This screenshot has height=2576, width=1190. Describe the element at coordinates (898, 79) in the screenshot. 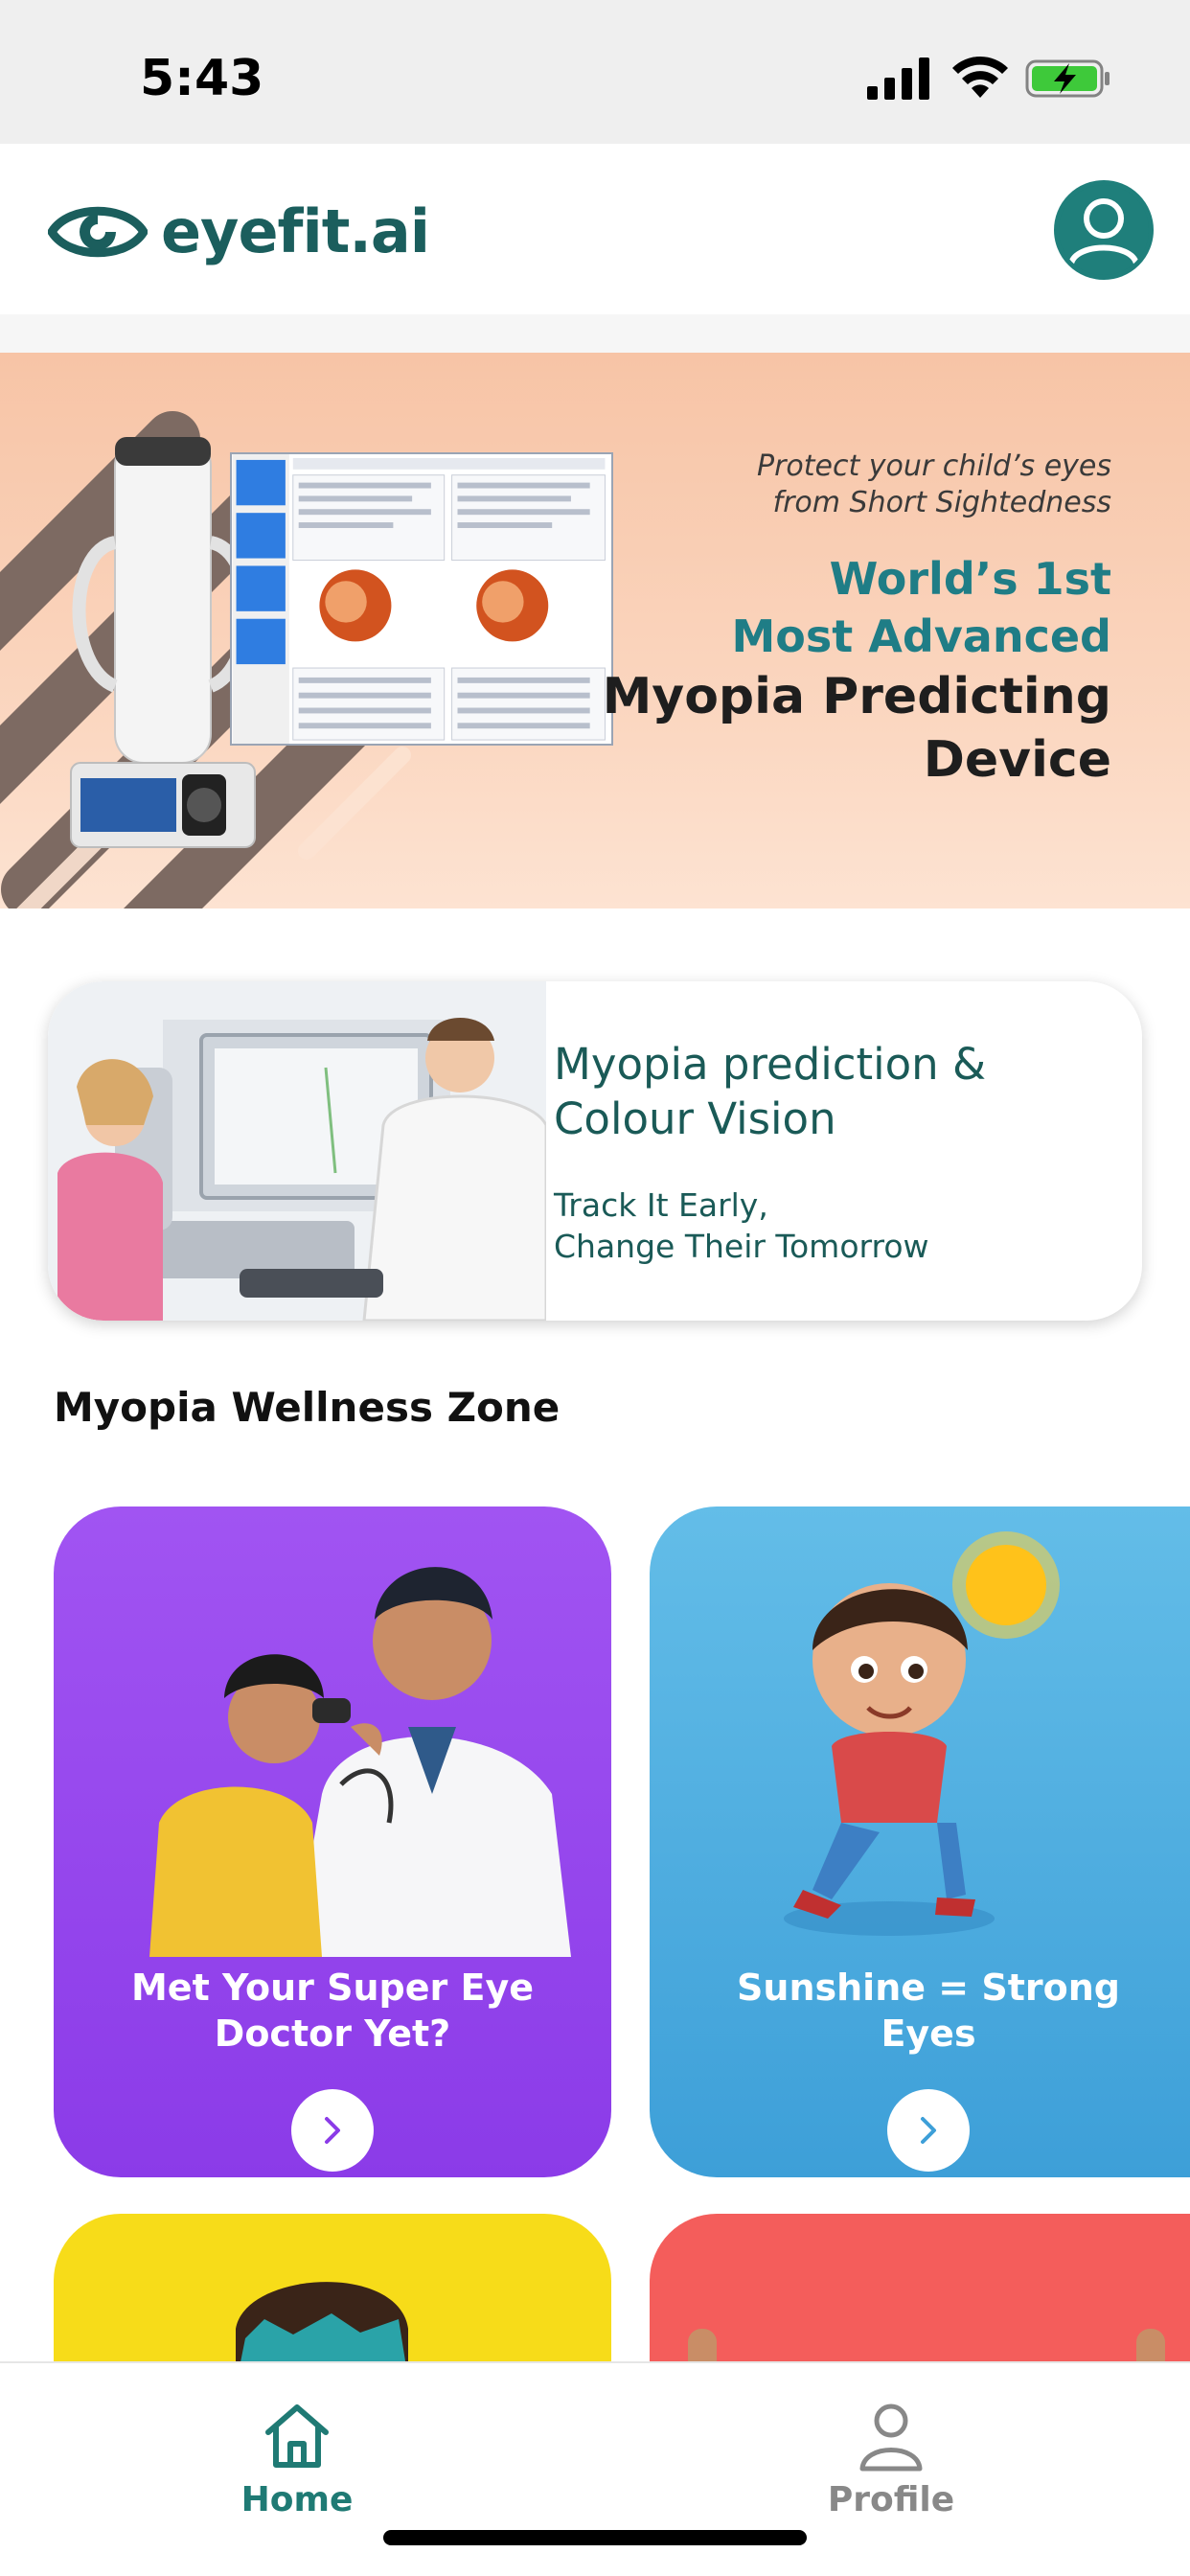

I see `signal-icon` at that location.